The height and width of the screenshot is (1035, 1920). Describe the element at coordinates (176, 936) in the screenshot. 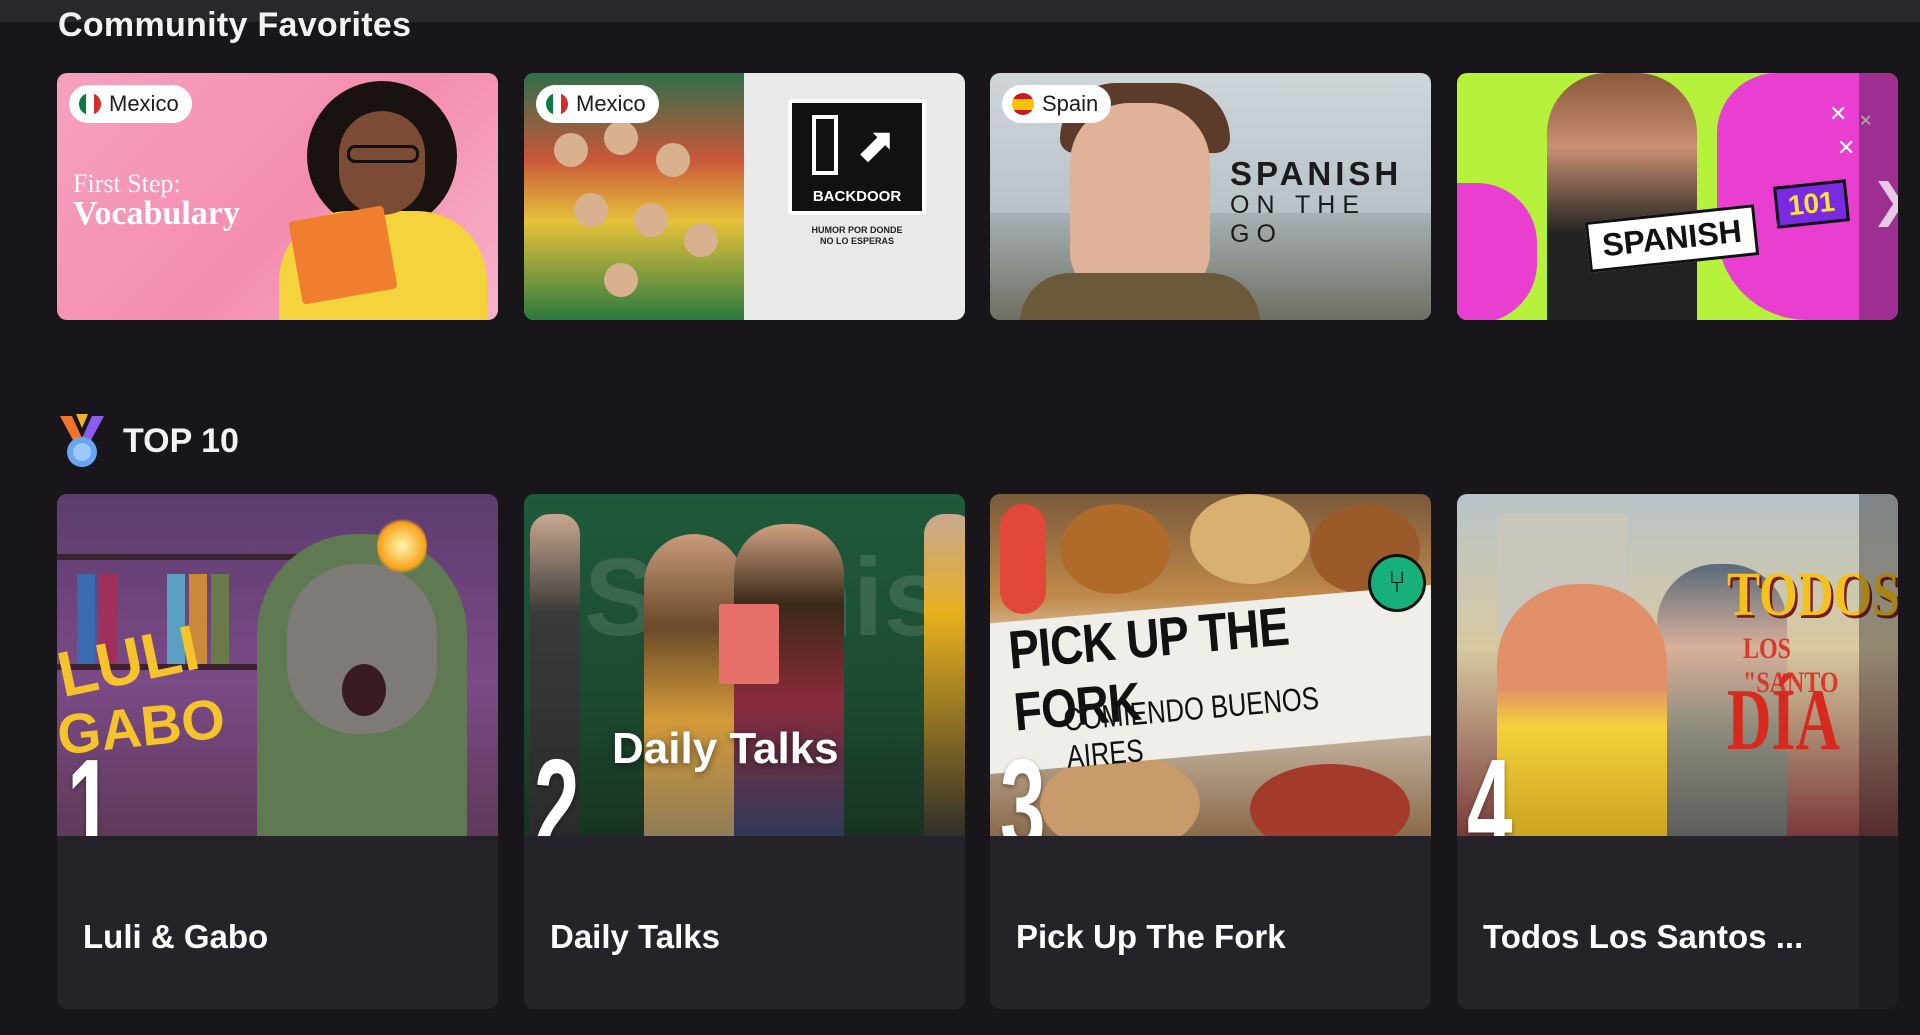

I see `show-title: Luli & Gabo` at that location.